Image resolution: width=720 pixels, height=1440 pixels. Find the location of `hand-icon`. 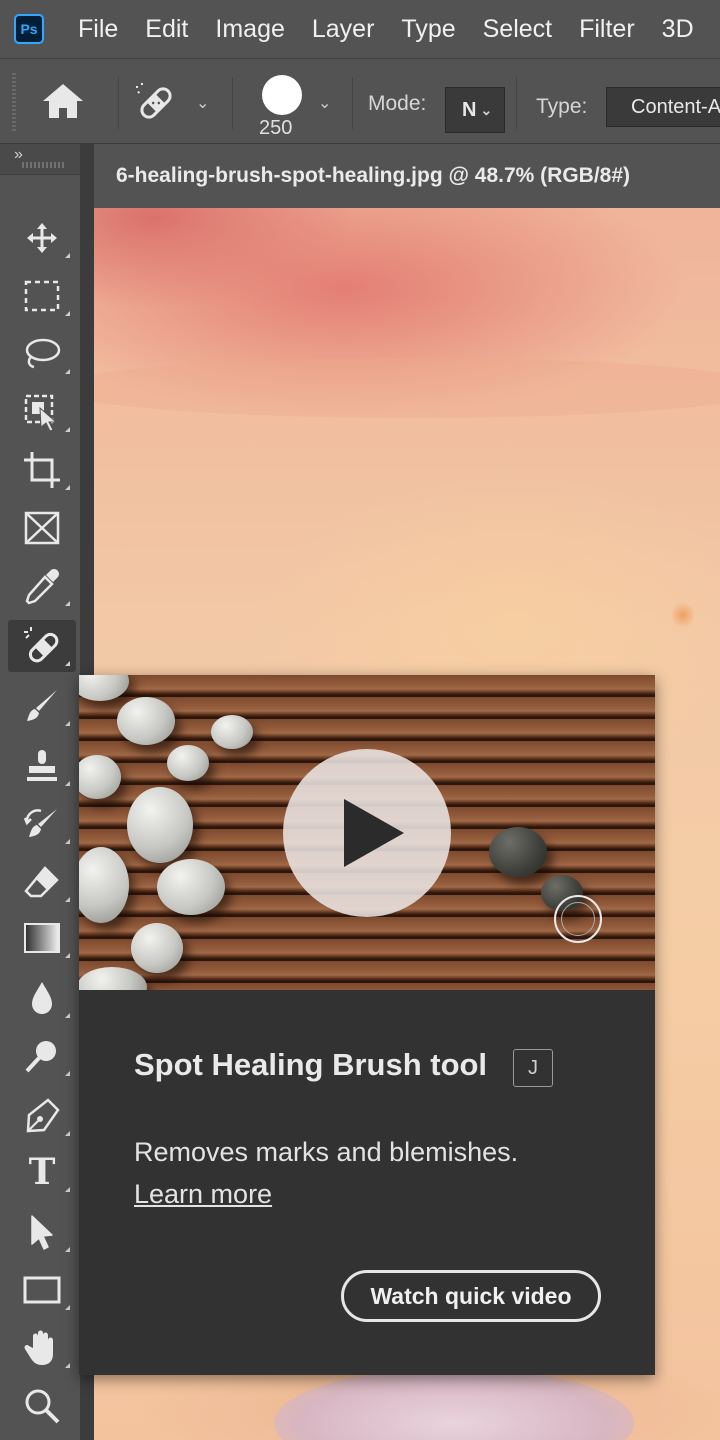

hand-icon is located at coordinates (38, 1347).